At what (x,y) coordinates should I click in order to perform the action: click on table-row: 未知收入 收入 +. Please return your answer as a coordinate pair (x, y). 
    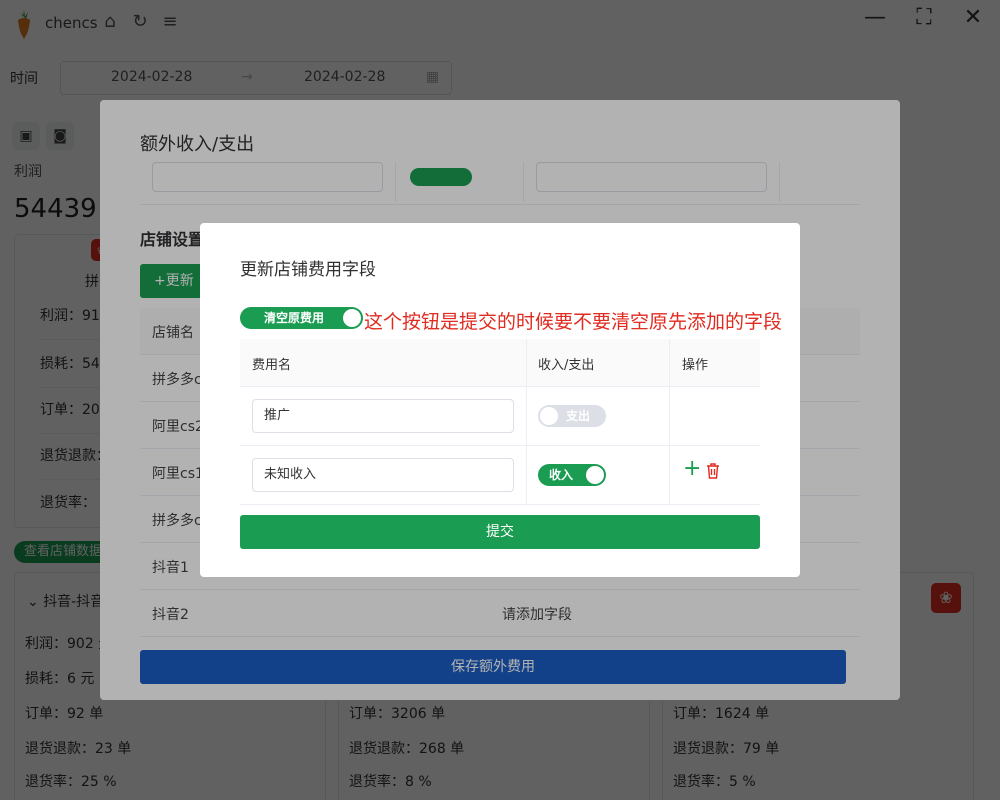
    Looking at the image, I should click on (500, 475).